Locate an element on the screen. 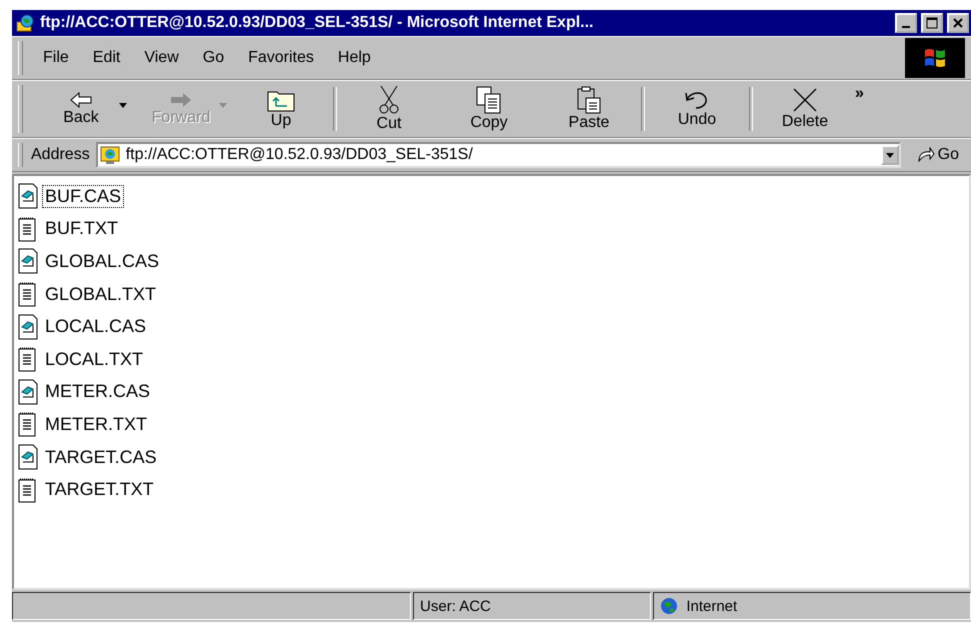 The height and width of the screenshot is (626, 971). file-name: LOCAL.CAS is located at coordinates (96, 326).